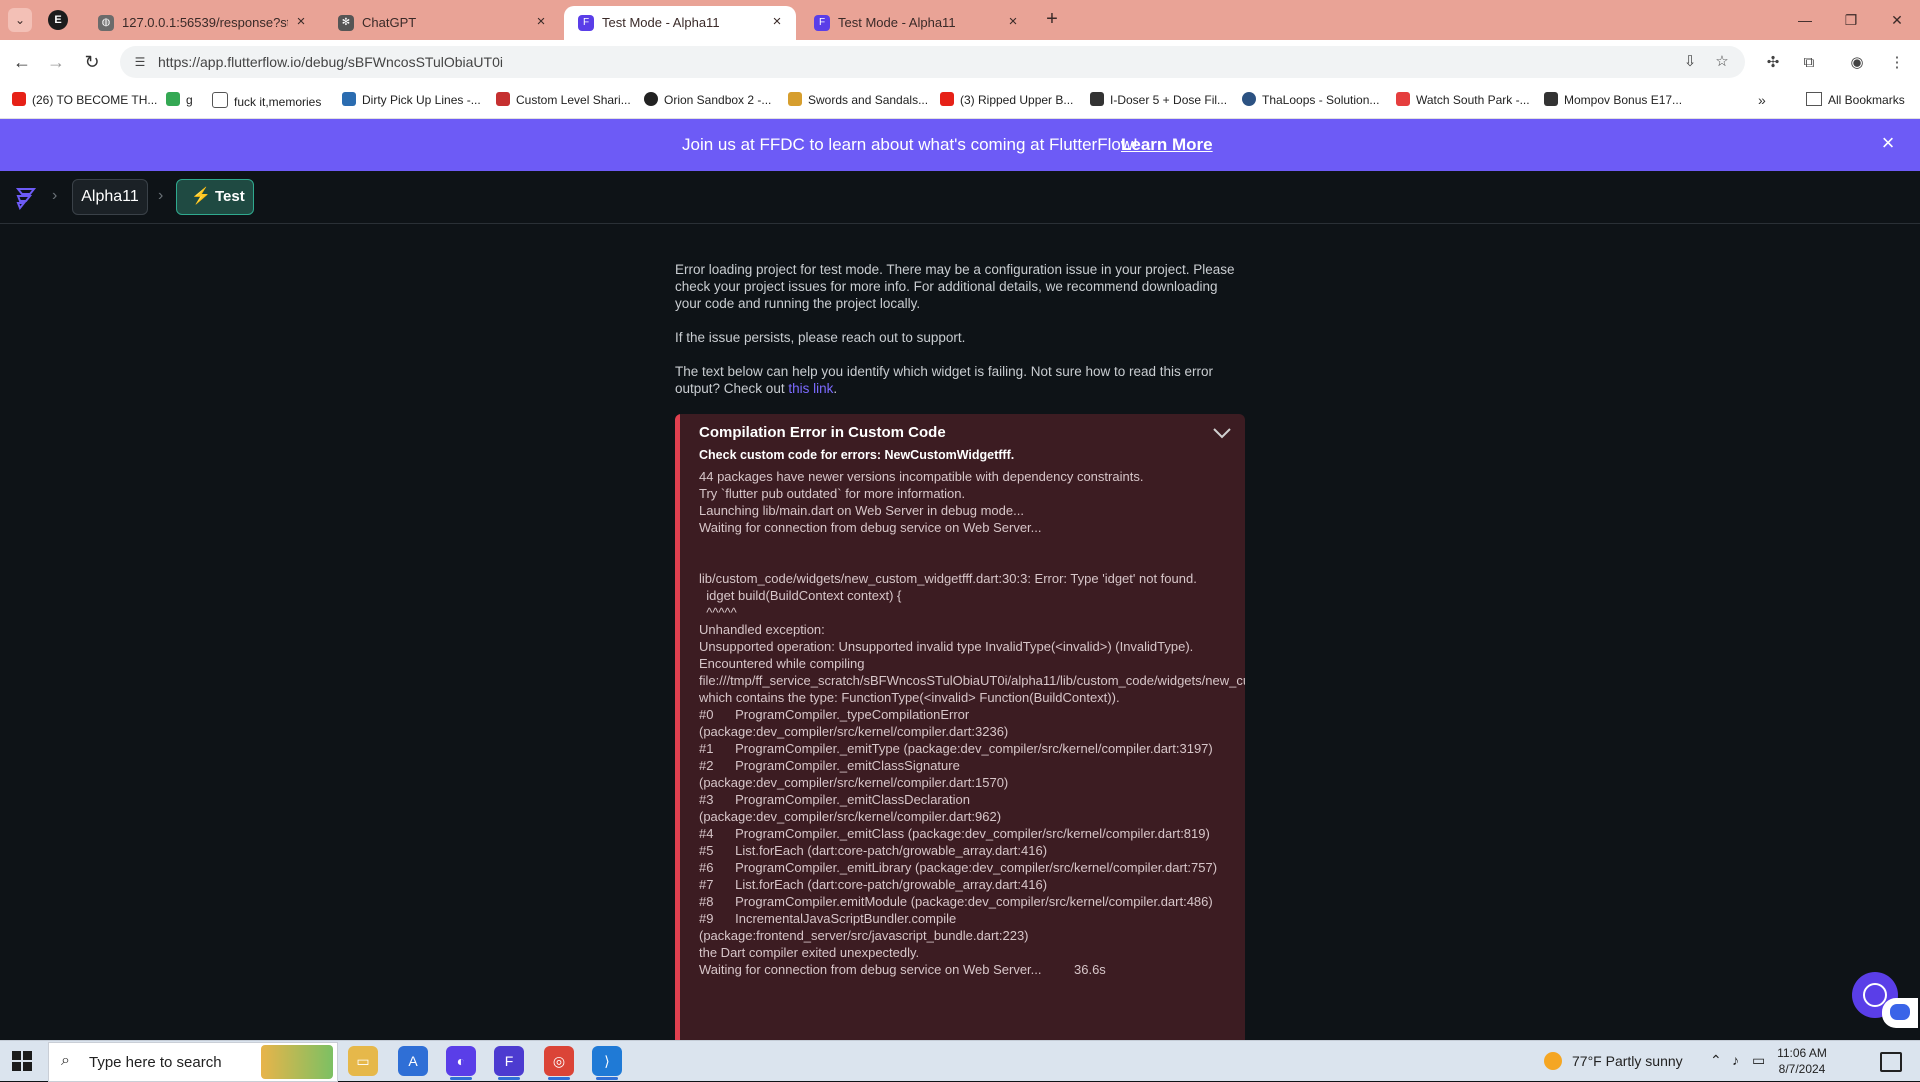 The width and height of the screenshot is (1920, 1082). What do you see at coordinates (215, 197) in the screenshot?
I see `breadcrumb-test-mode: ⚡ Test` at bounding box center [215, 197].